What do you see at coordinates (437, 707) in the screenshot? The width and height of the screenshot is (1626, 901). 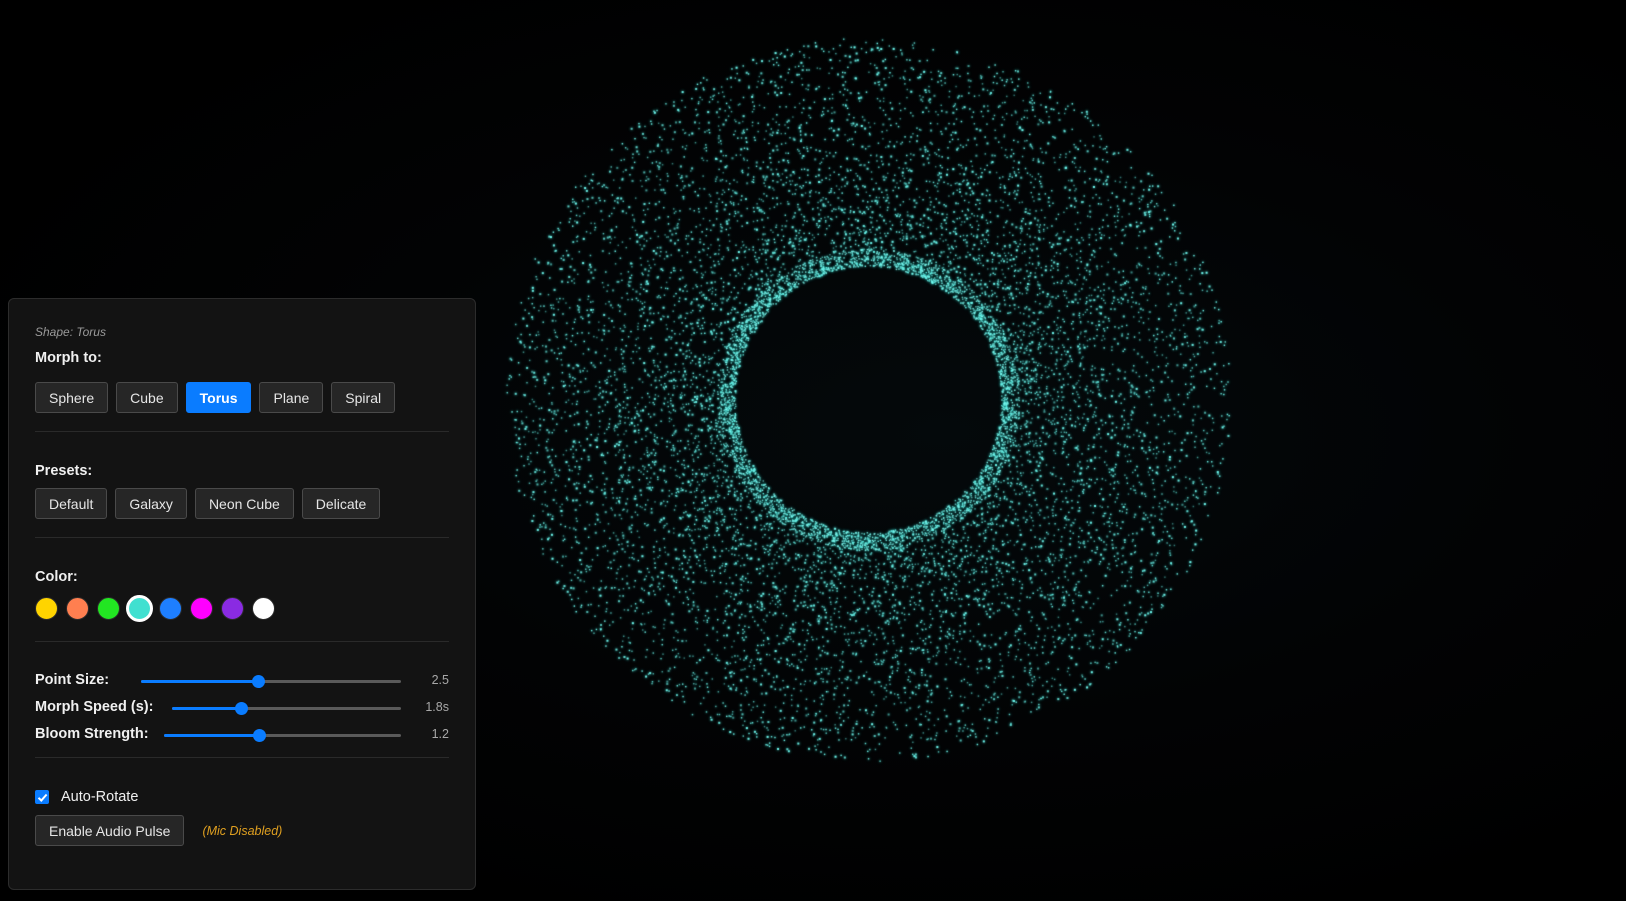 I see `morph-speed-value: 1.8s` at bounding box center [437, 707].